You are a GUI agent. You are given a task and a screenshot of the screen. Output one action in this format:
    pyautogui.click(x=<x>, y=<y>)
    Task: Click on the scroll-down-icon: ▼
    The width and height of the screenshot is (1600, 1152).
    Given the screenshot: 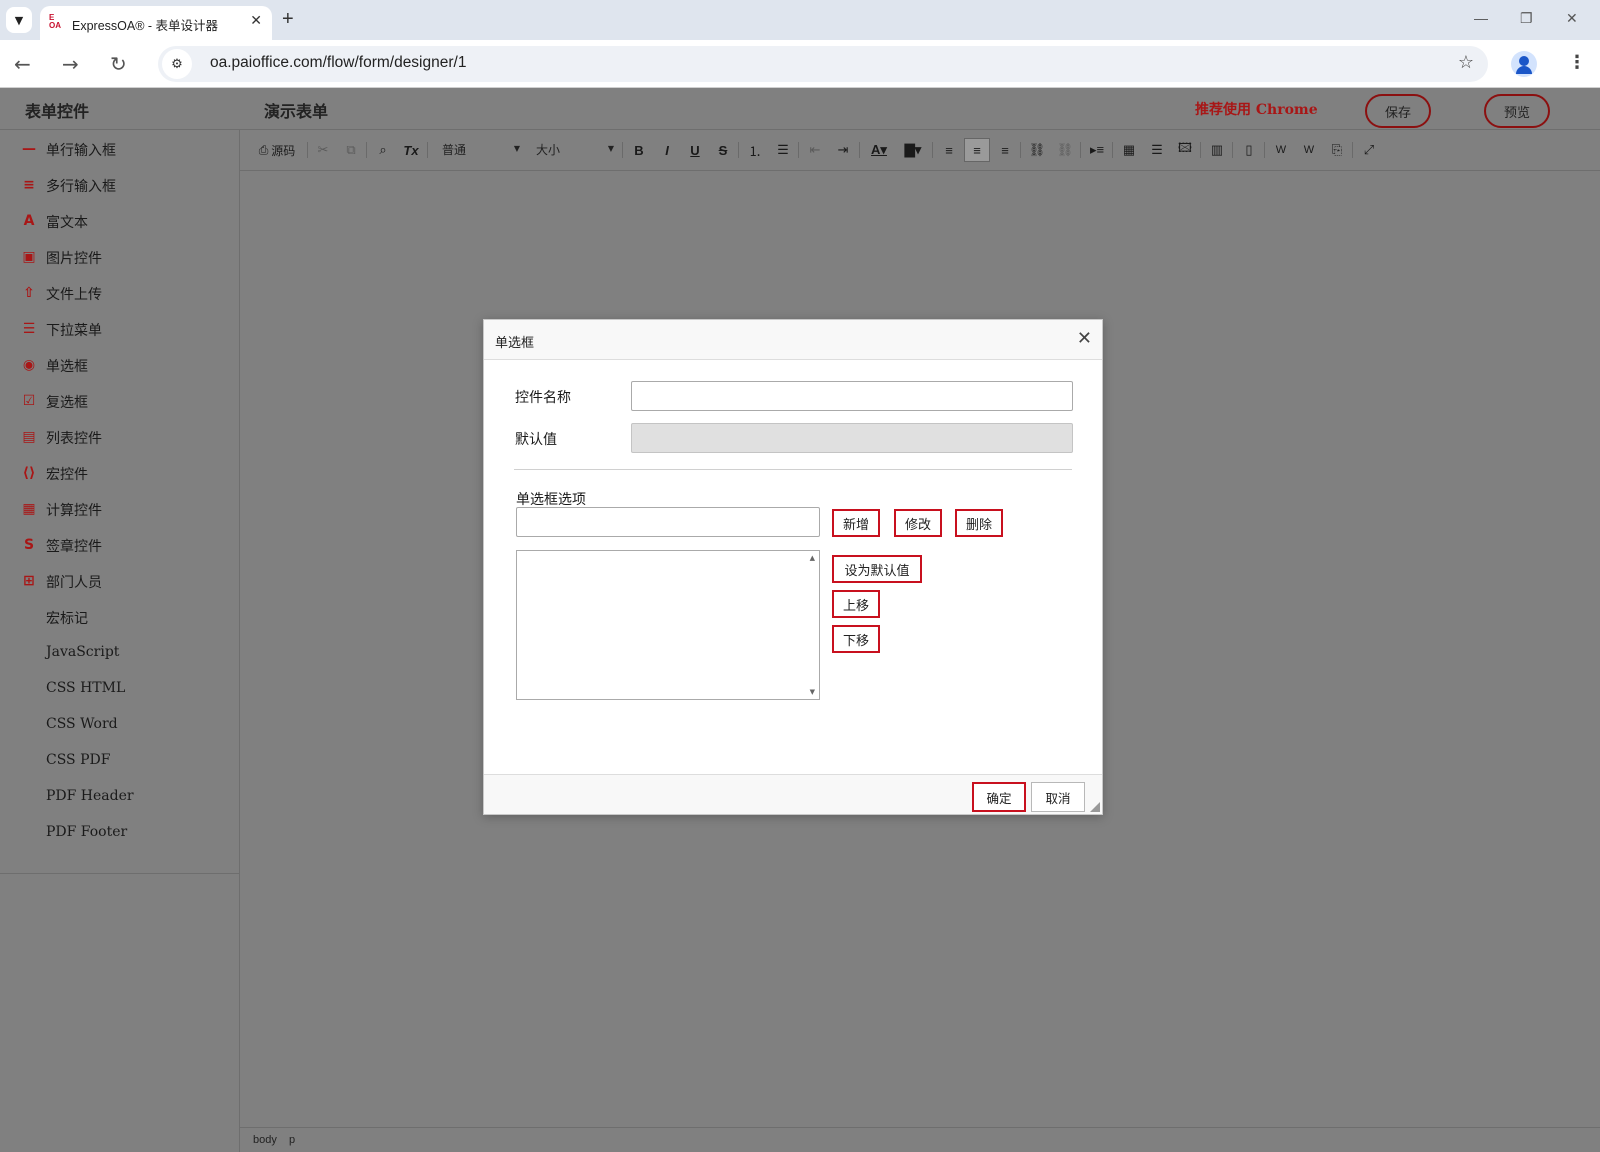 What is the action you would take?
    pyautogui.click(x=812, y=692)
    